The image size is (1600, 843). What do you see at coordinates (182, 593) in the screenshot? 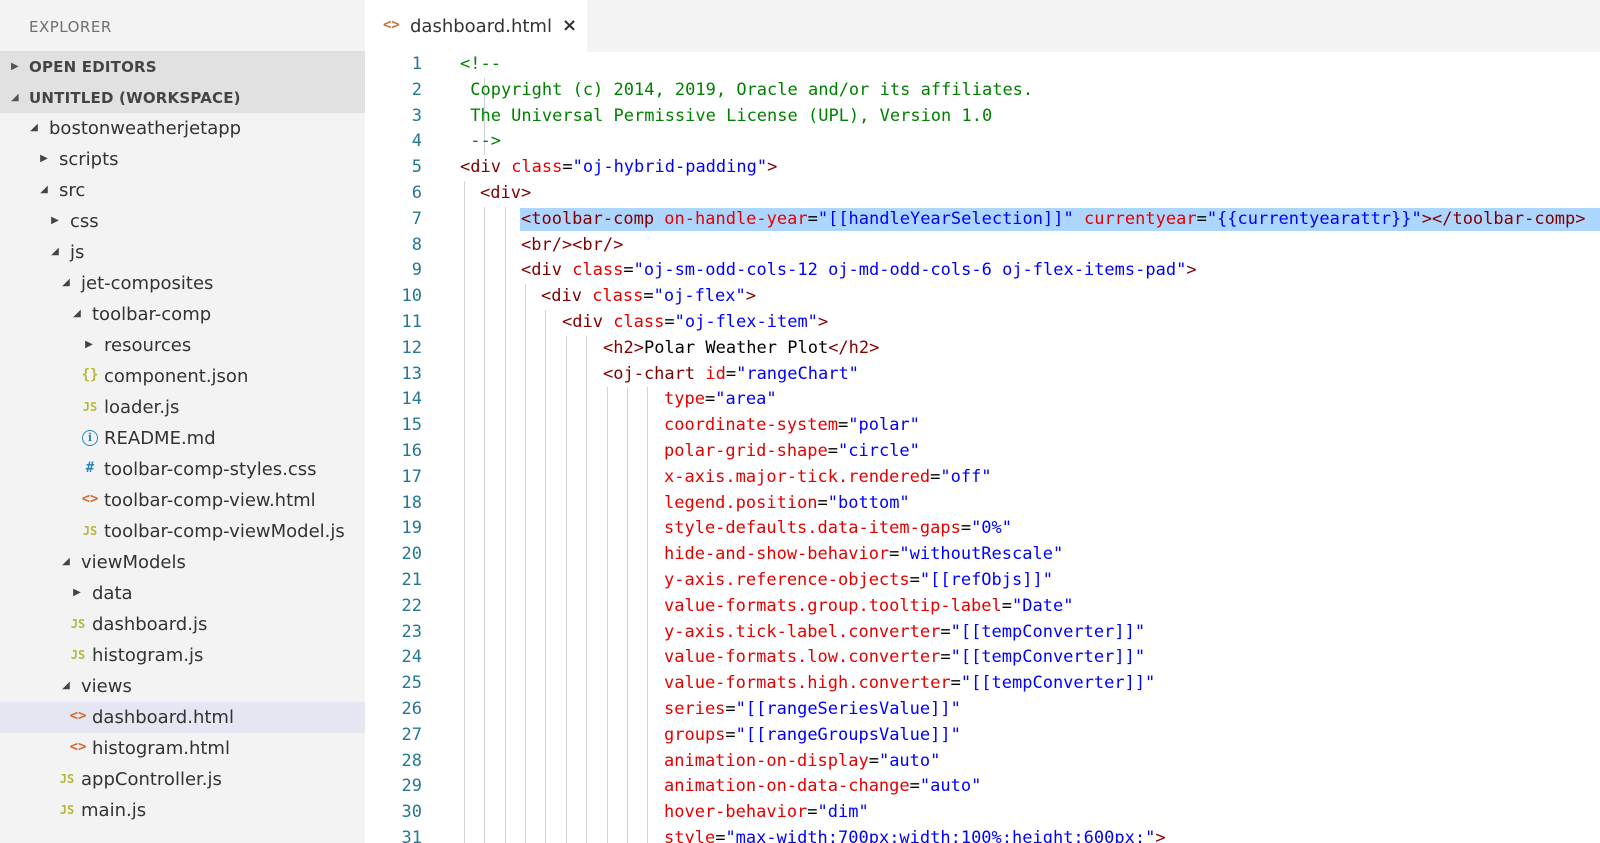
I see `tree-folder-data: ▶ data` at bounding box center [182, 593].